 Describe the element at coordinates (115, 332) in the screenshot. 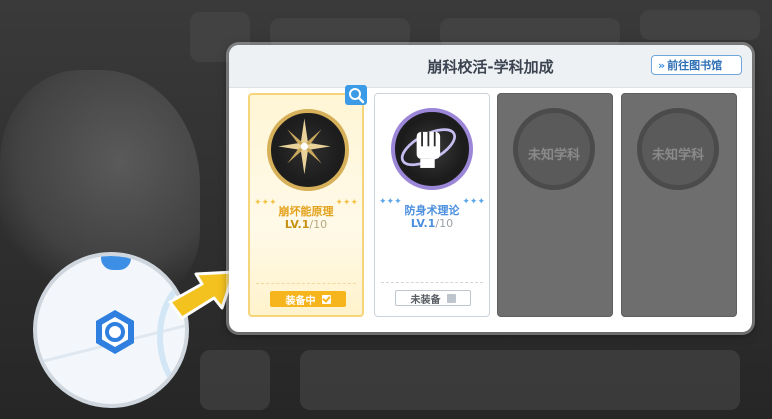

I see `hex-node-icon` at that location.